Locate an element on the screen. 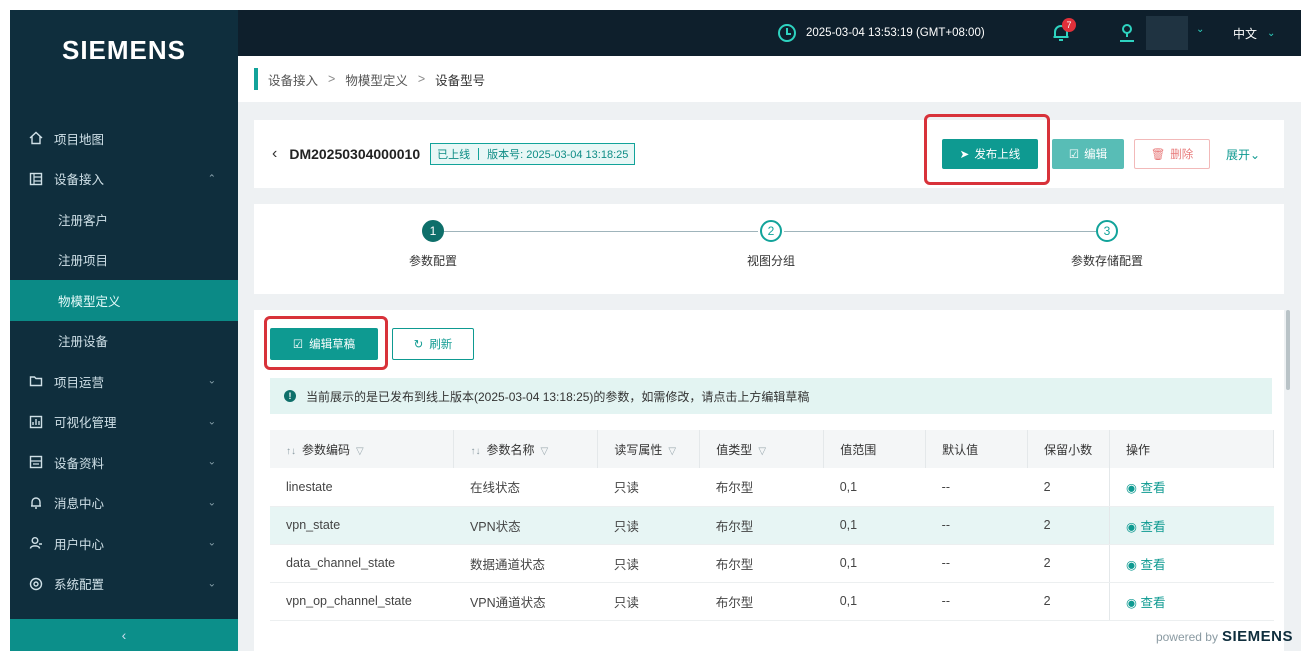  sidebar-item-device-access: 设备接入 ⌃ is located at coordinates (124, 179).